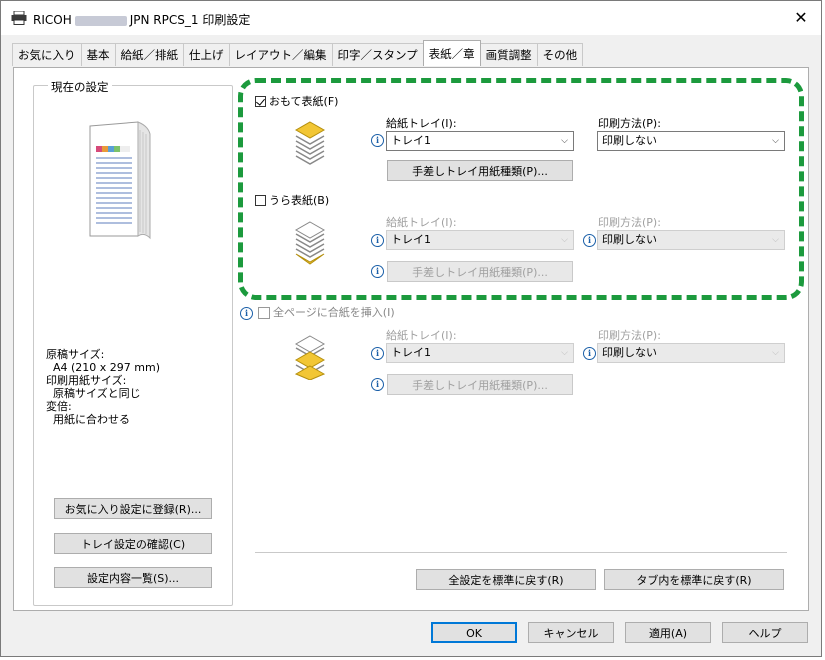  I want to click on insert-checkbox-partial: 全ページに合紙を挿入(I), so click(326, 312).